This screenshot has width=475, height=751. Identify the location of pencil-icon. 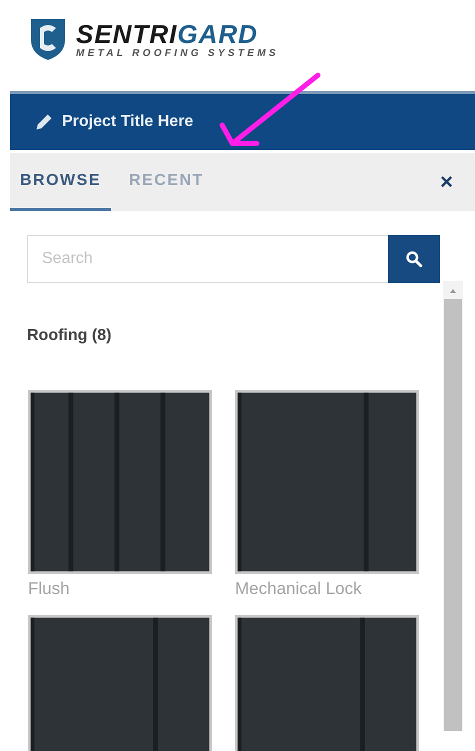
(44, 122).